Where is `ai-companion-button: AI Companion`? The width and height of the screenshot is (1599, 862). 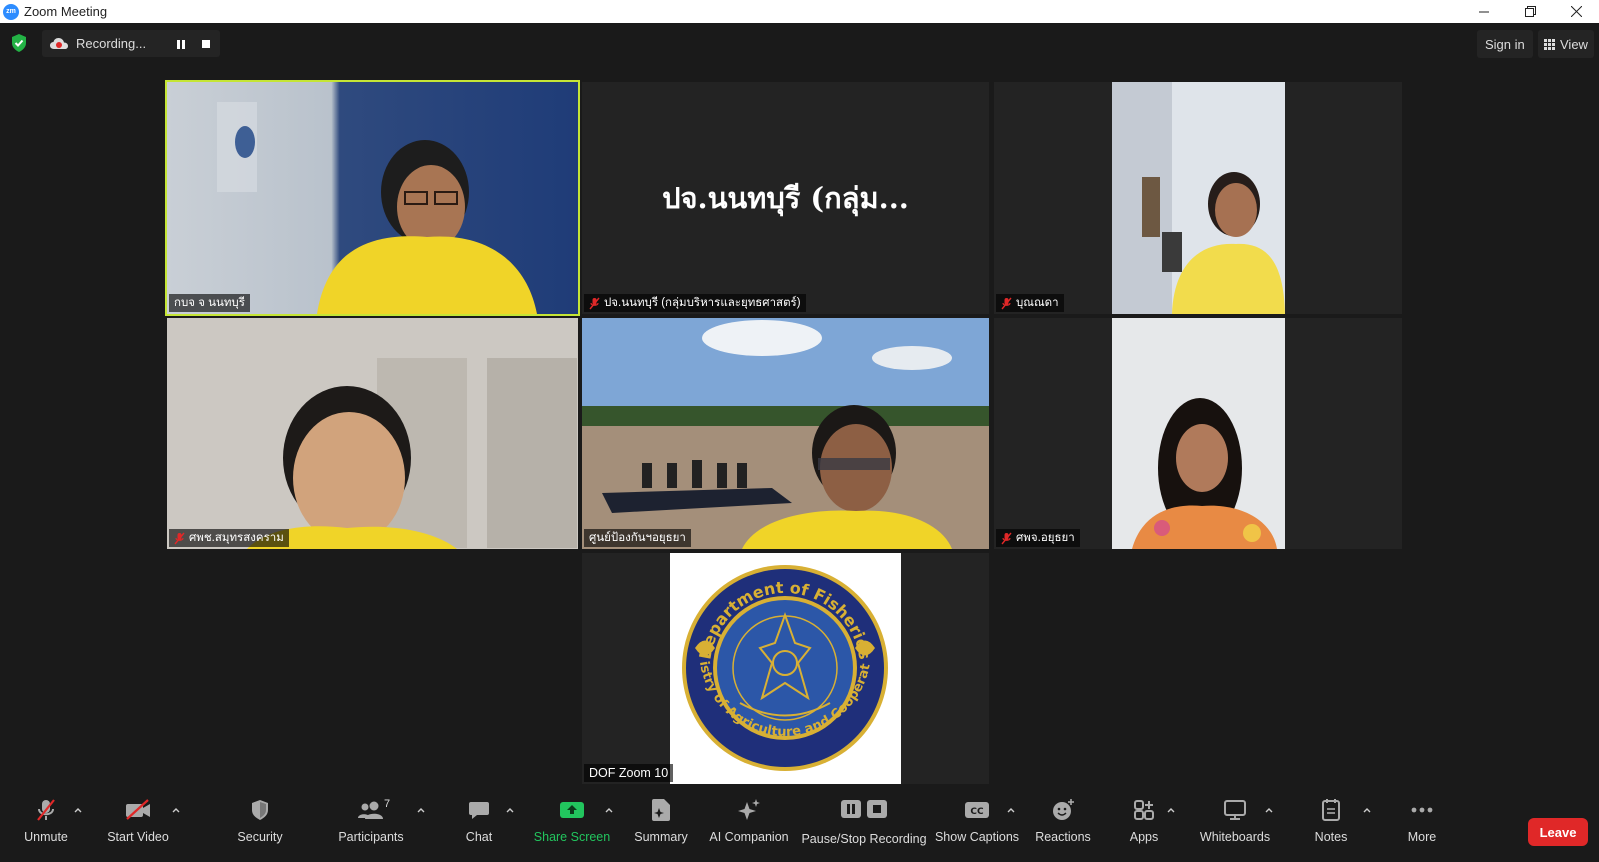 ai-companion-button: AI Companion is located at coordinates (749, 826).